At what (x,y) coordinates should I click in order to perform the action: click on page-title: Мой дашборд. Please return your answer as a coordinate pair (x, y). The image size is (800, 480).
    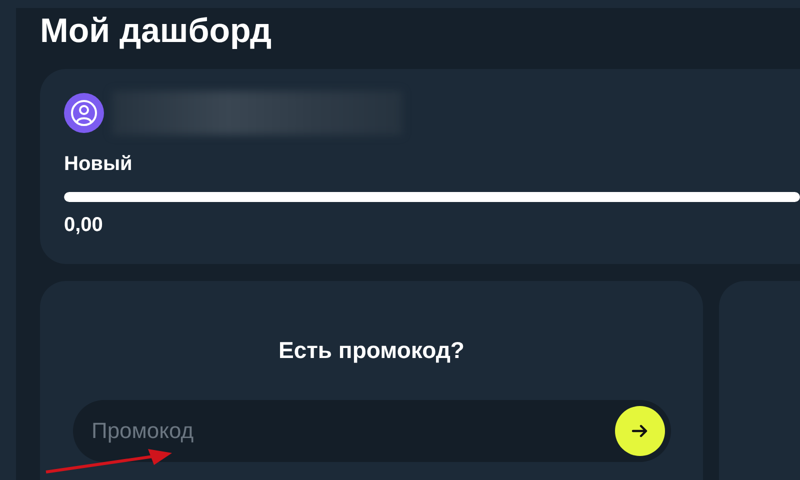
    Looking at the image, I should click on (156, 31).